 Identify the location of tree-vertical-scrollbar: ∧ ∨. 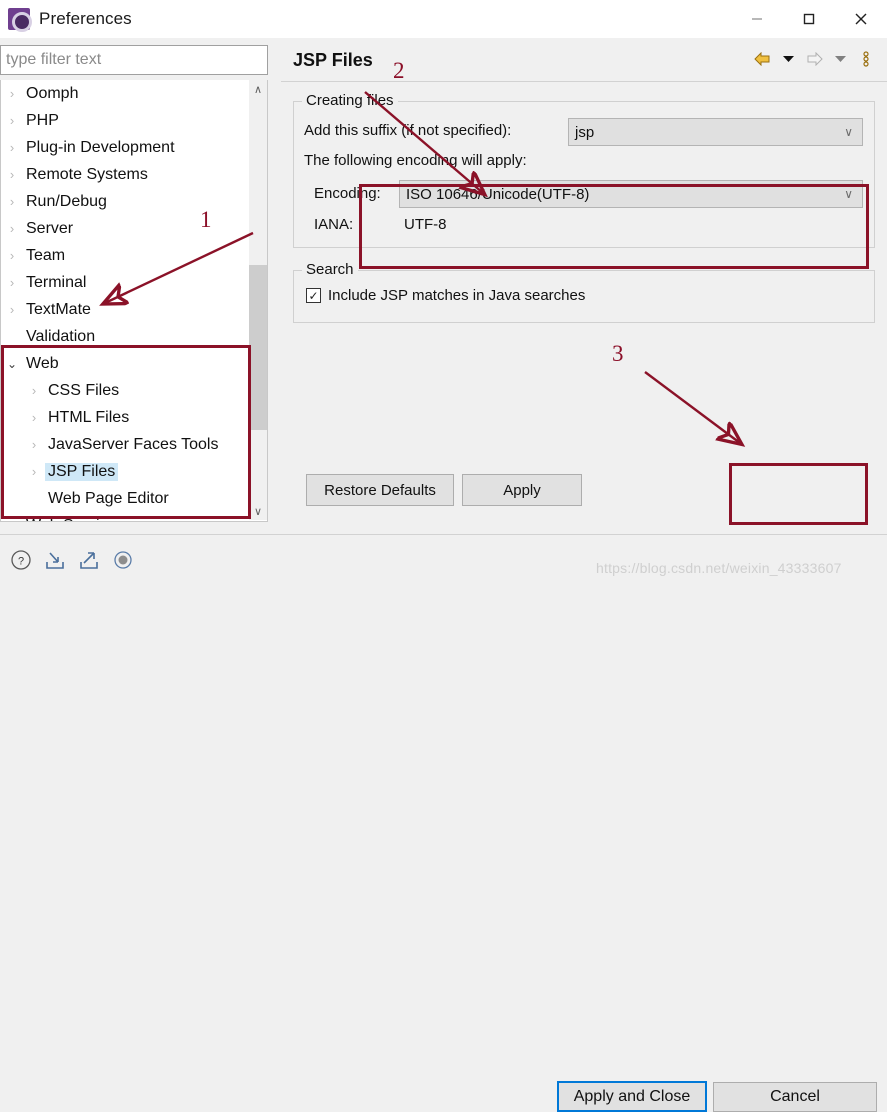
(258, 300).